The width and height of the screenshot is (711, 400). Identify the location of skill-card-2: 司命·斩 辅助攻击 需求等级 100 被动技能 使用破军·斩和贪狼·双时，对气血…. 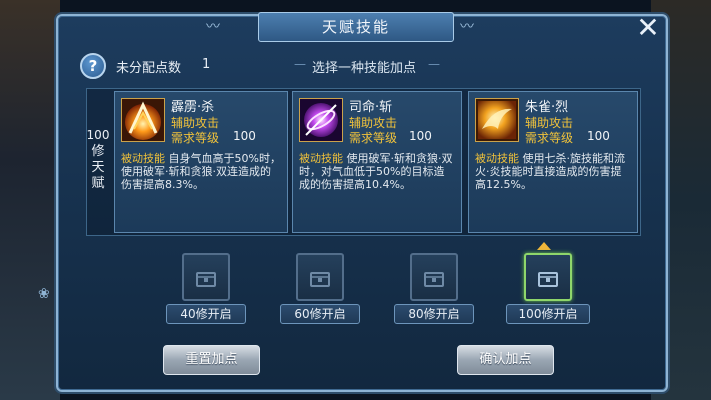
(377, 162).